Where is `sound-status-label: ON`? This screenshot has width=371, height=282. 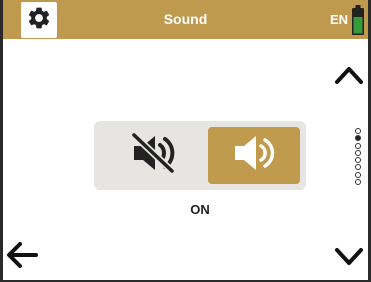
sound-status-label: ON is located at coordinates (200, 209).